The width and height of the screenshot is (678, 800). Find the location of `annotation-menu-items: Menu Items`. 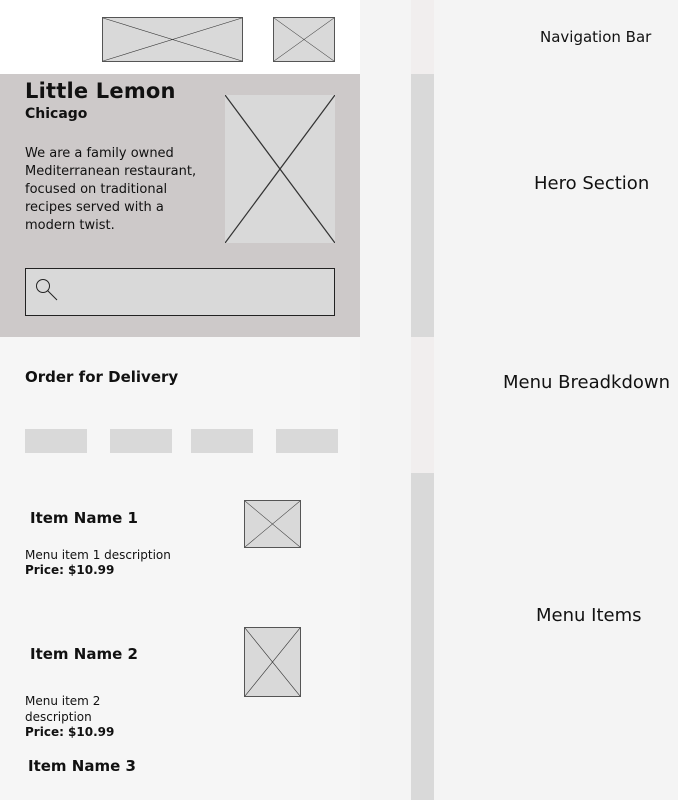

annotation-menu-items: Menu Items is located at coordinates (589, 615).